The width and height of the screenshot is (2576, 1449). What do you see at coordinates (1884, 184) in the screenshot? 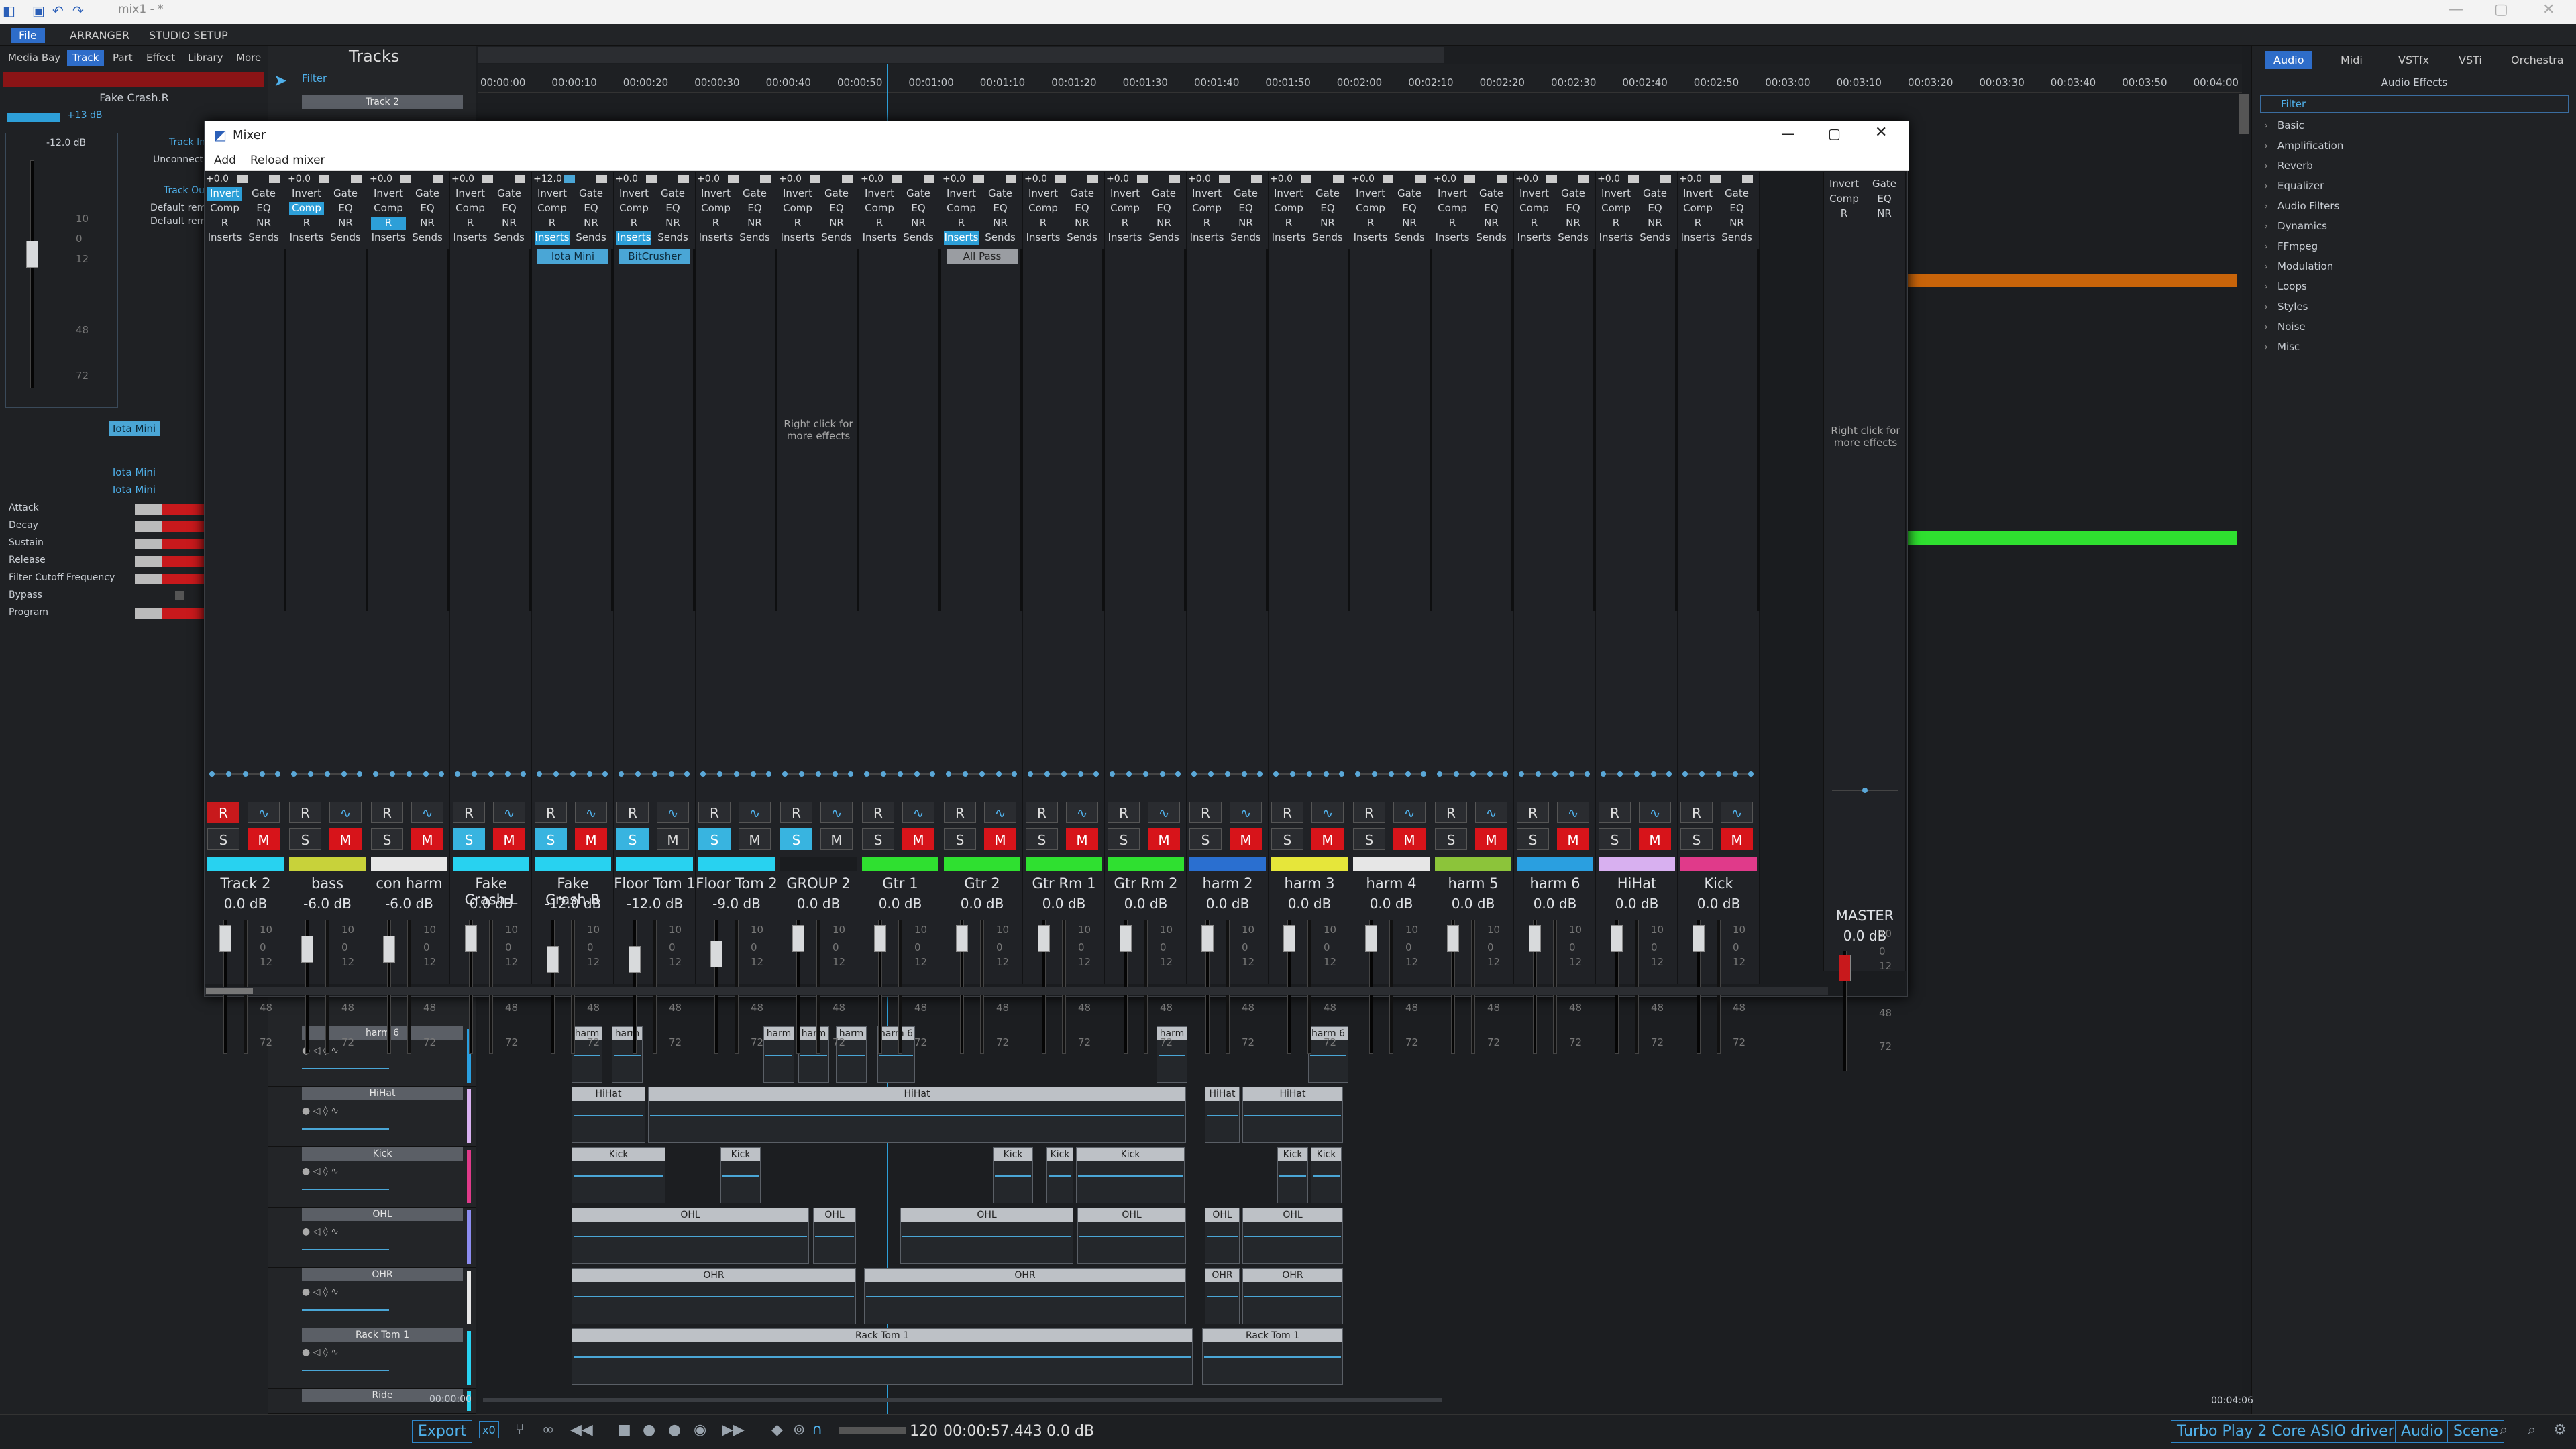
I see `master-gate: Gate` at bounding box center [1884, 184].